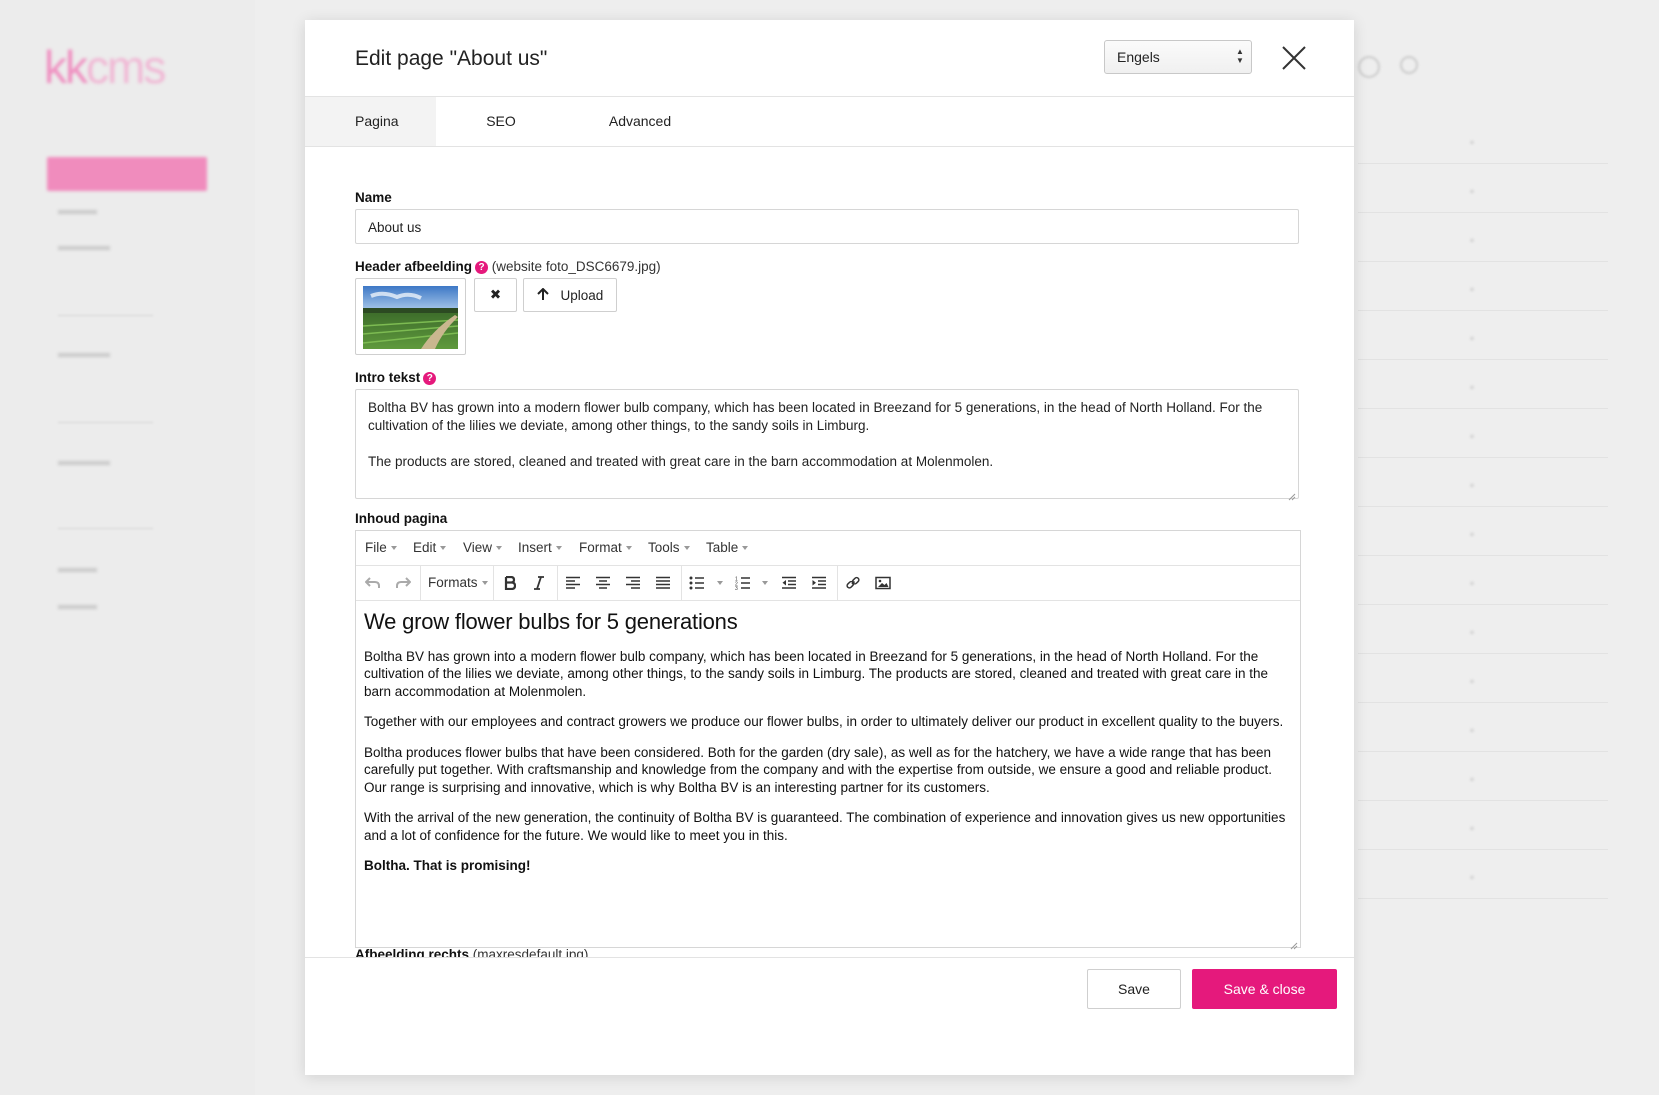  I want to click on menu-edit: Edit, so click(430, 547).